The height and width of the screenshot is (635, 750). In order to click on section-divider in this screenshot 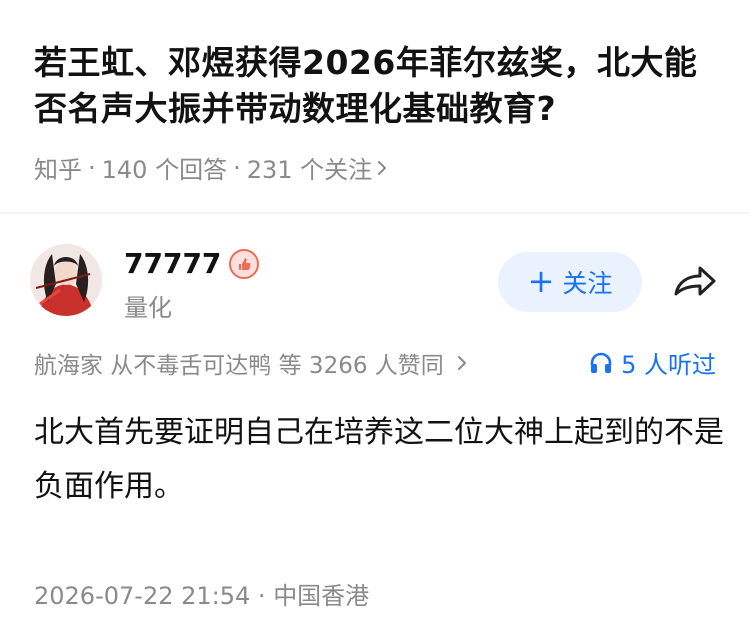, I will do `click(375, 213)`.